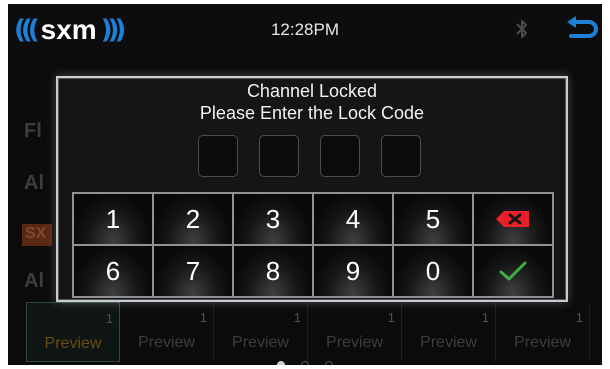 Image resolution: width=610 pixels, height=369 pixels. Describe the element at coordinates (521, 29) in the screenshot. I see `bluetooth-icon` at that location.